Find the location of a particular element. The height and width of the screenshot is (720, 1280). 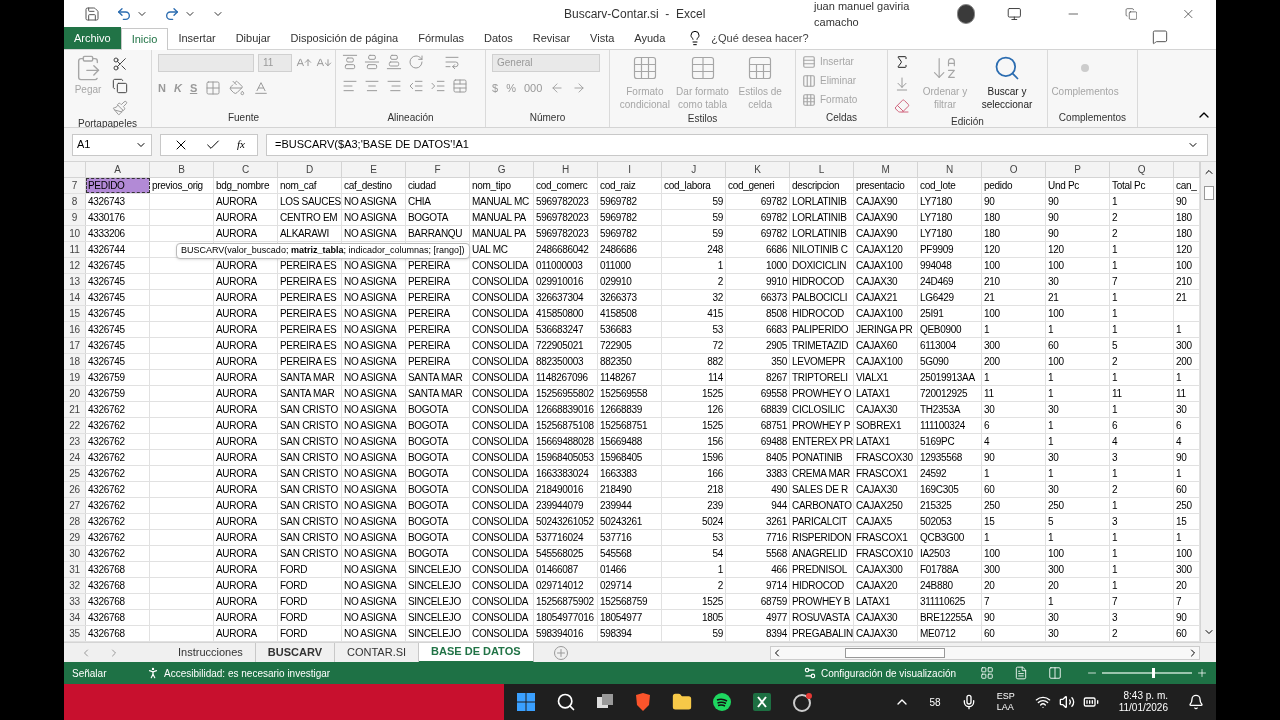

normal-view-icon is located at coordinates (987, 673).